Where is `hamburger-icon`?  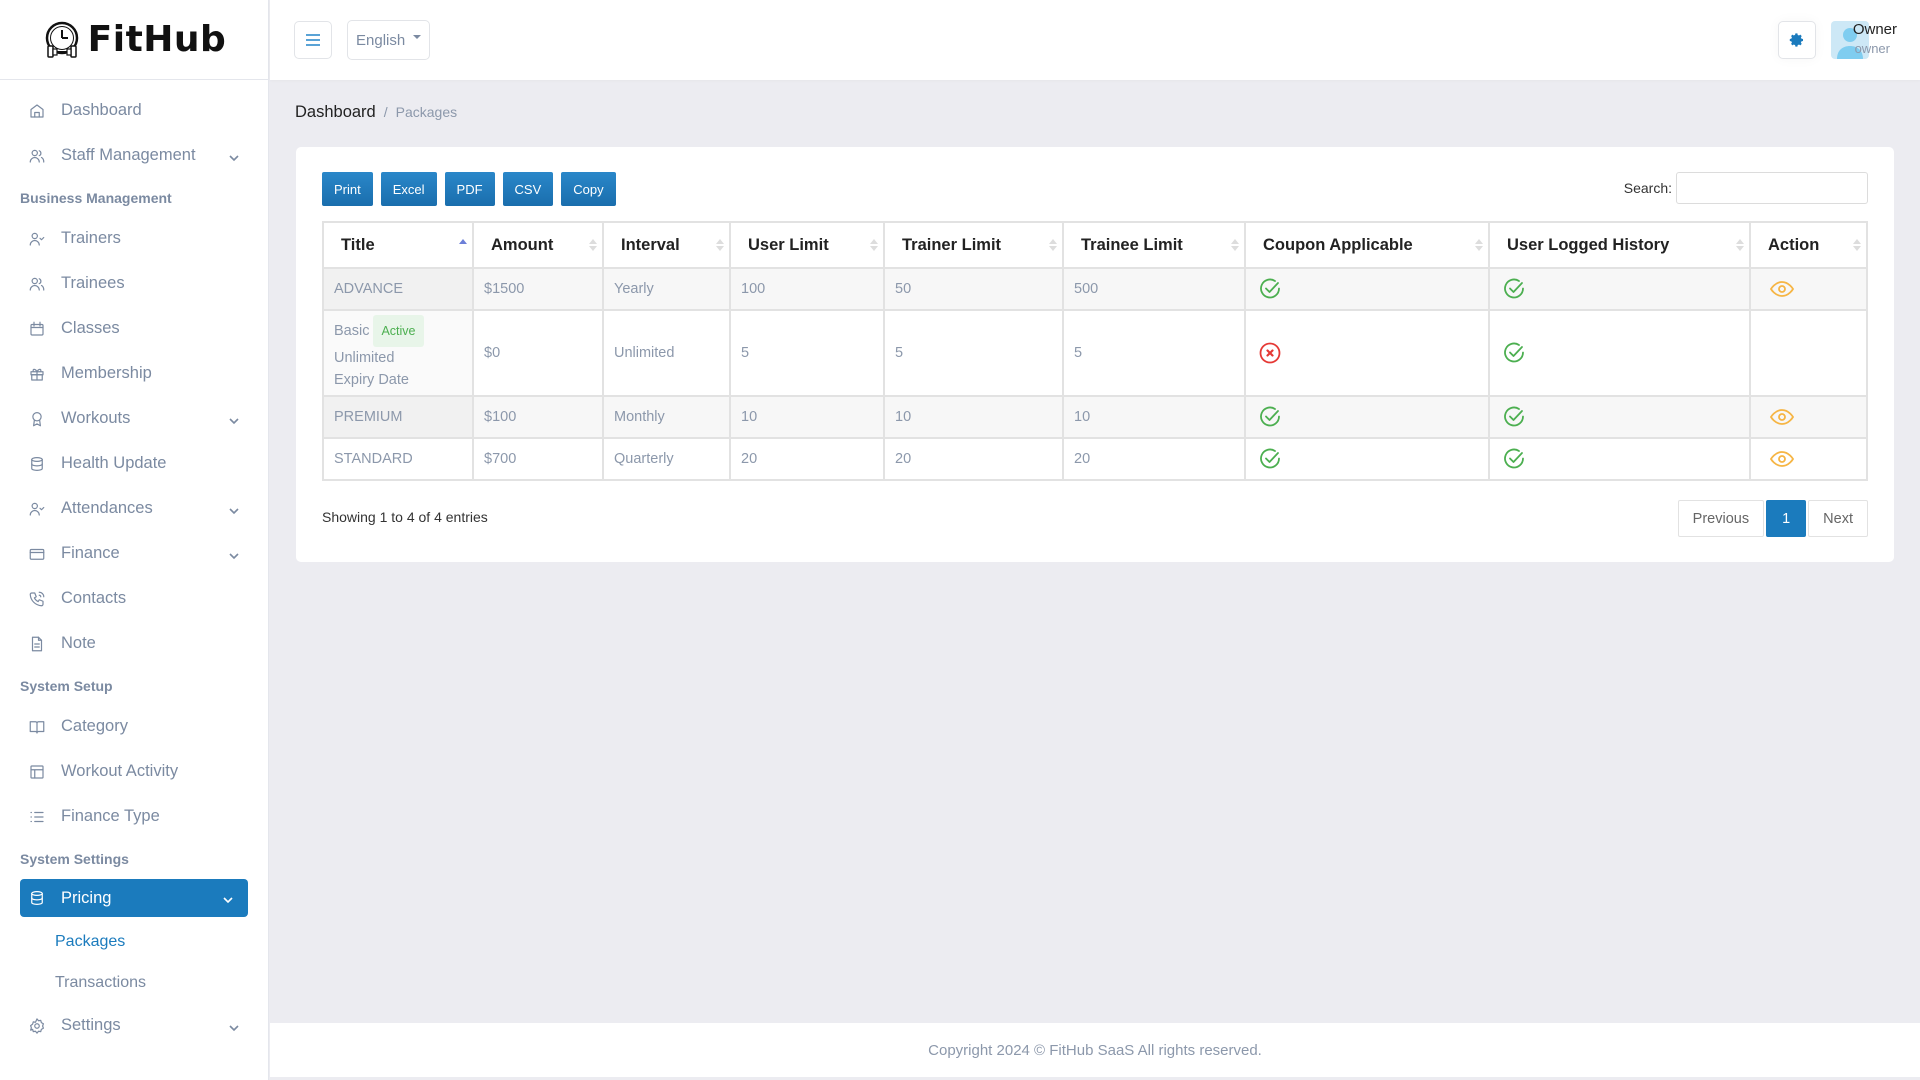 hamburger-icon is located at coordinates (313, 40).